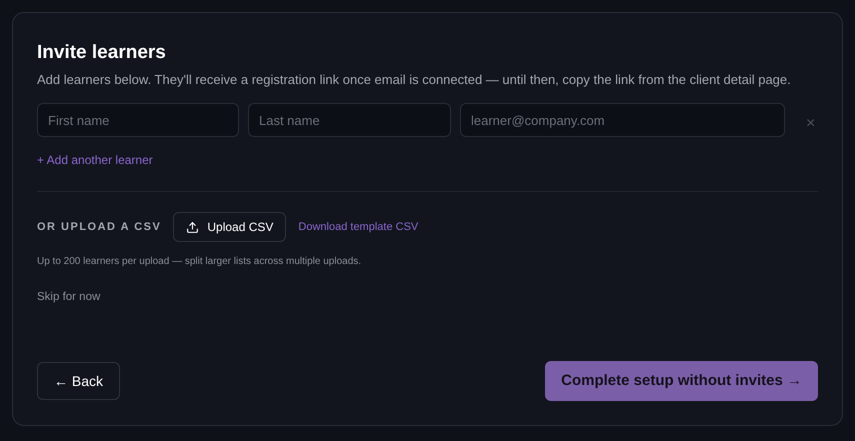  Describe the element at coordinates (622, 120) in the screenshot. I see `input-field: learner@company.com` at that location.